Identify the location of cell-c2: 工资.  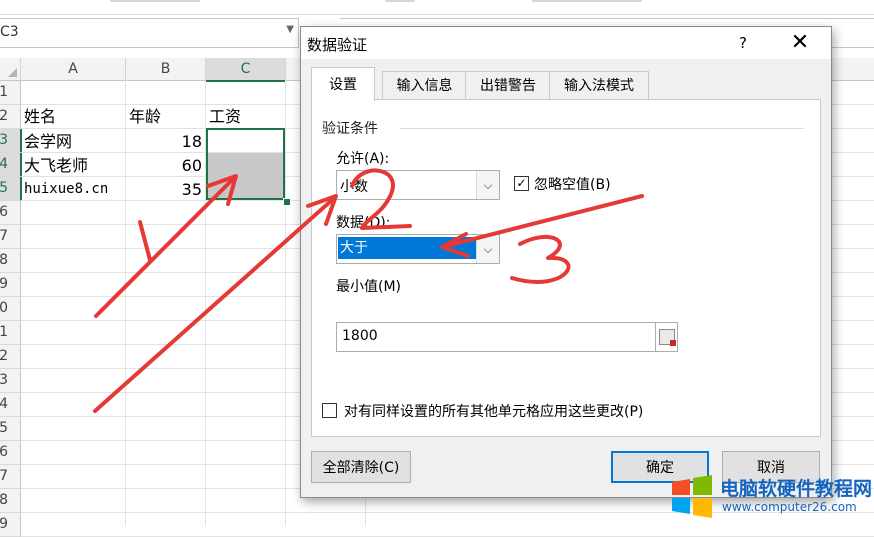
(225, 116).